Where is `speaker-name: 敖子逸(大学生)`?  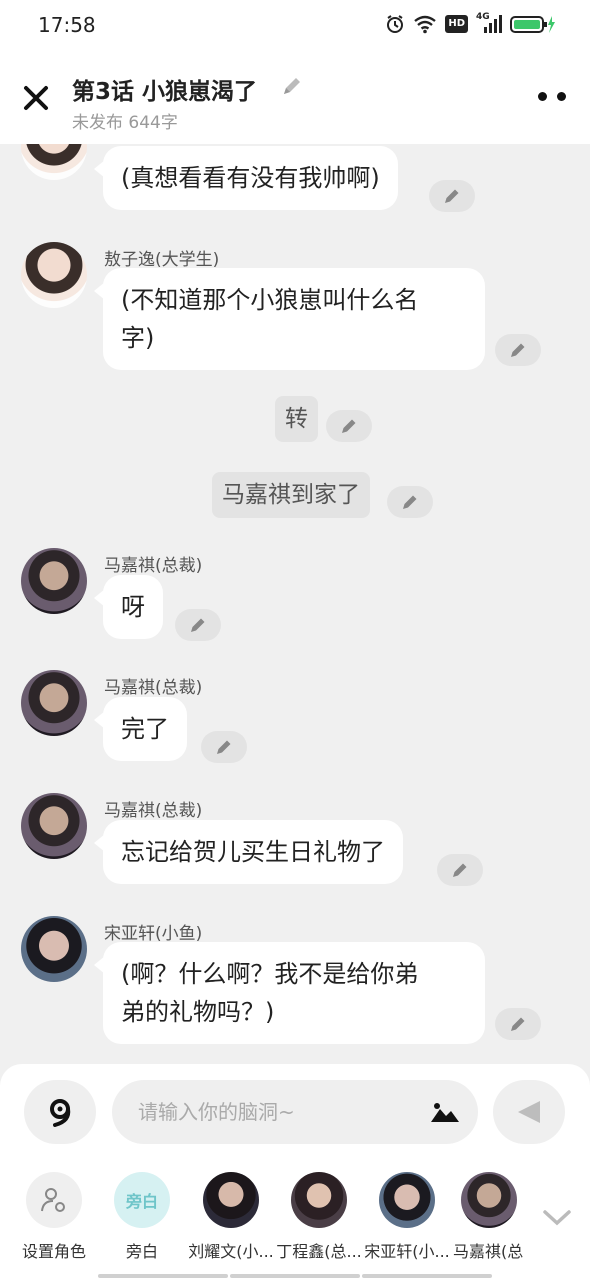
speaker-name: 敖子逸(大学生) is located at coordinates (162, 260).